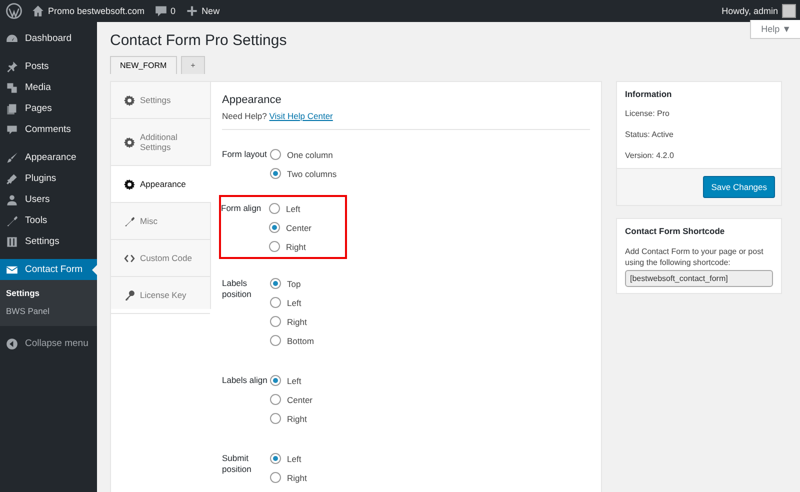 The image size is (800, 492). I want to click on sidebar-item: Pages, so click(48, 108).